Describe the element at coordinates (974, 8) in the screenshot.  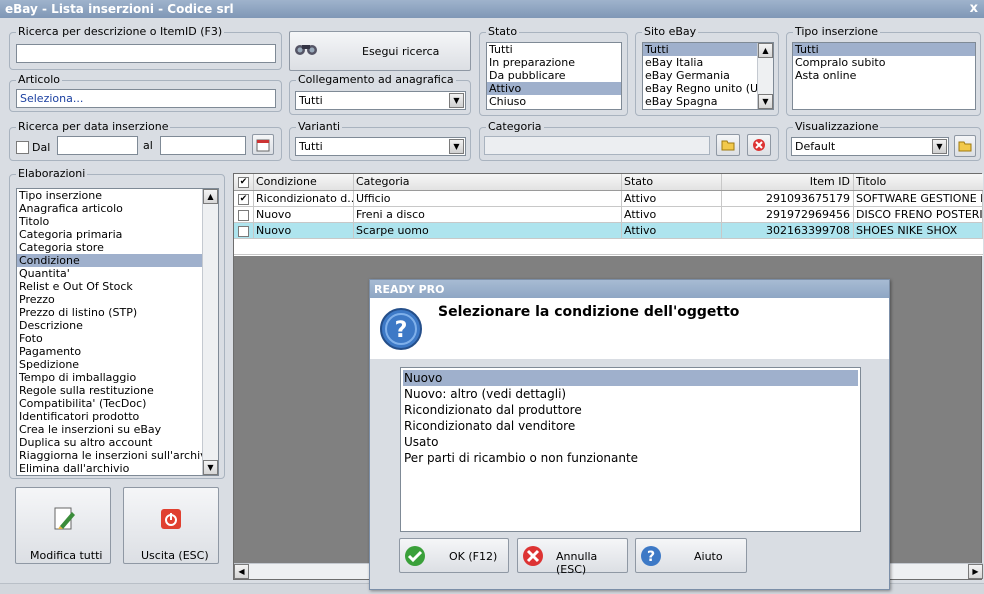
I see `close-button: x` at that location.